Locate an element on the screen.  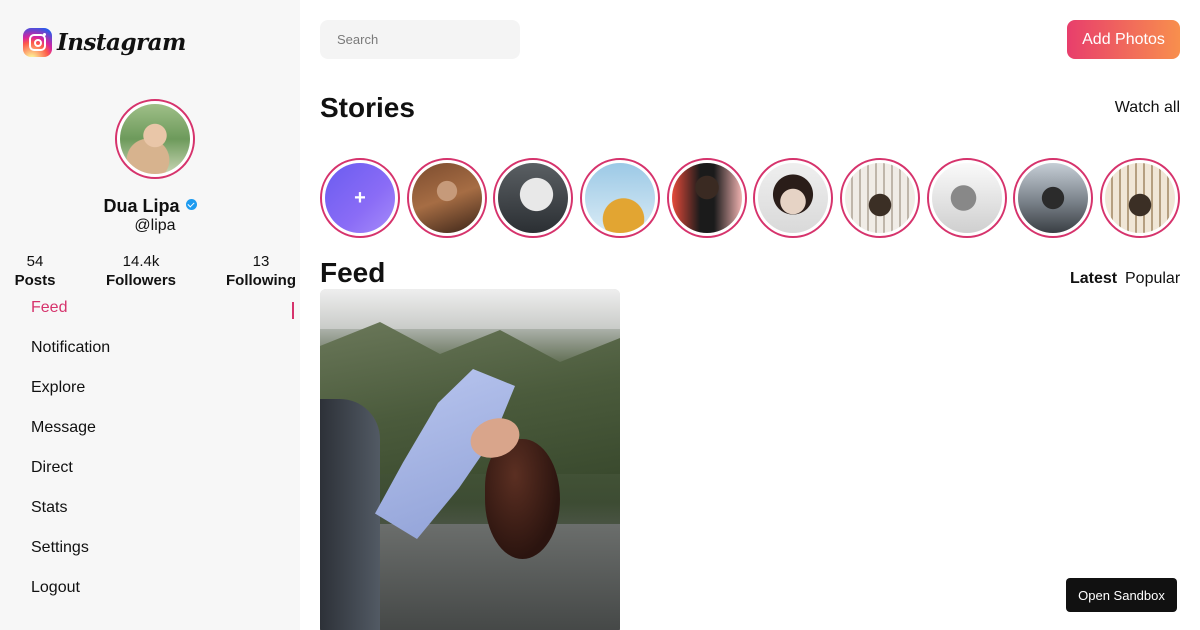
sidebar-item-logout: Logout is located at coordinates (70, 599).